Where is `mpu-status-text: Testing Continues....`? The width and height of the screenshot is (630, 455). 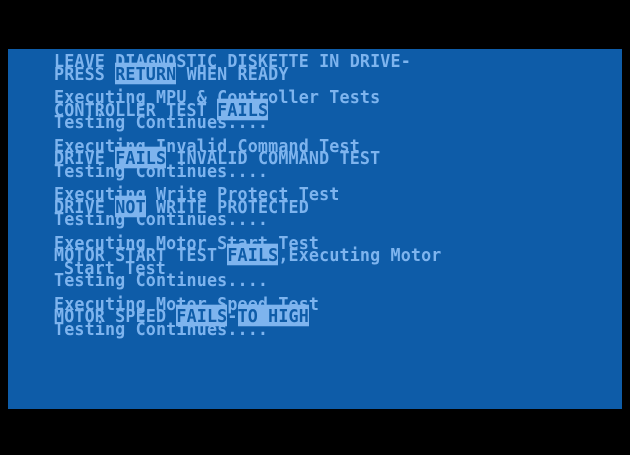 mpu-status-text: Testing Continues.... is located at coordinates (161, 121).